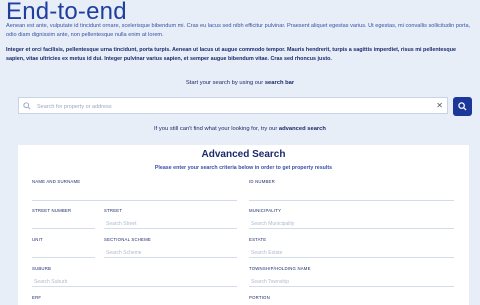 The height and width of the screenshot is (305, 480). I want to click on search-input, so click(234, 107).